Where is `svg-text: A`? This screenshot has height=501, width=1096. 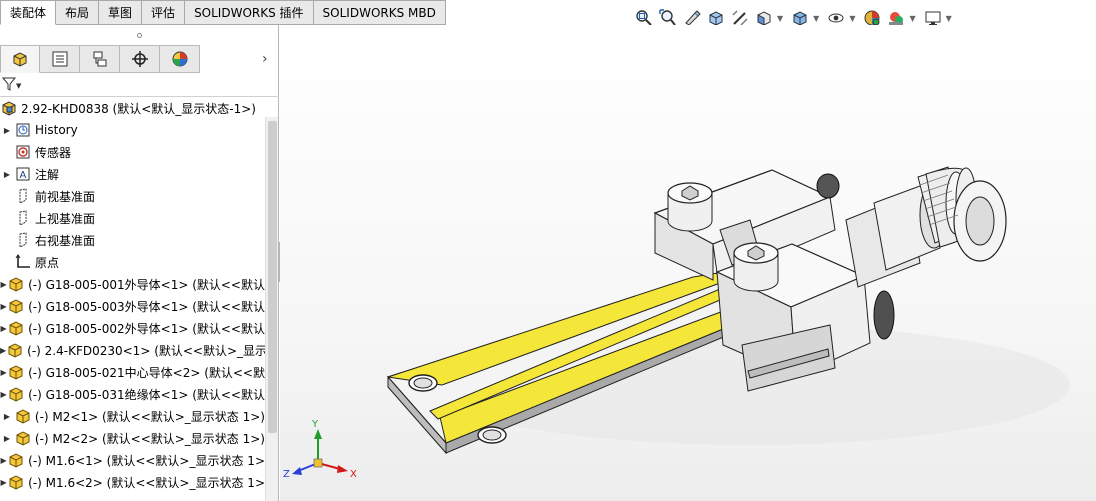
svg-text: A is located at coordinates (23, 175).